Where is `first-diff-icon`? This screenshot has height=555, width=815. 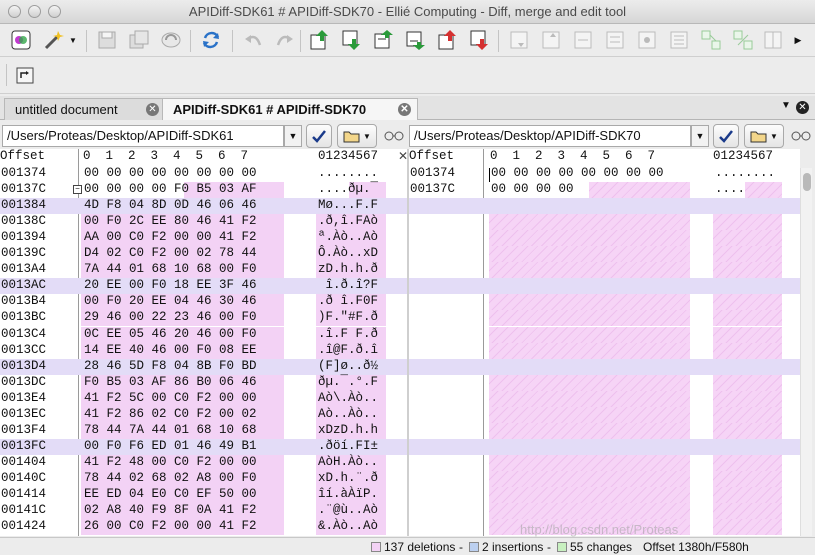 first-diff-icon is located at coordinates (319, 40).